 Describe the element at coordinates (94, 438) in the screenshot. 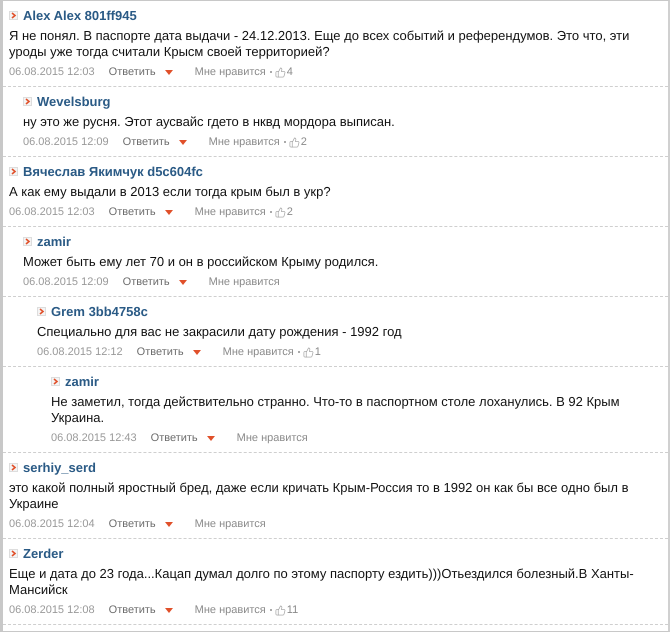

I see `comment-date: 06.08.2015 12:43` at that location.